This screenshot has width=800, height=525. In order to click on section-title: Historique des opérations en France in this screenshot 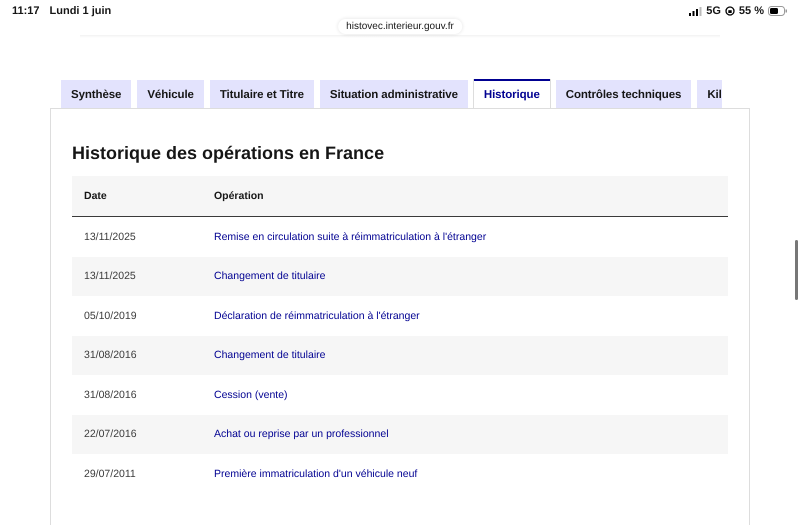, I will do `click(229, 153)`.